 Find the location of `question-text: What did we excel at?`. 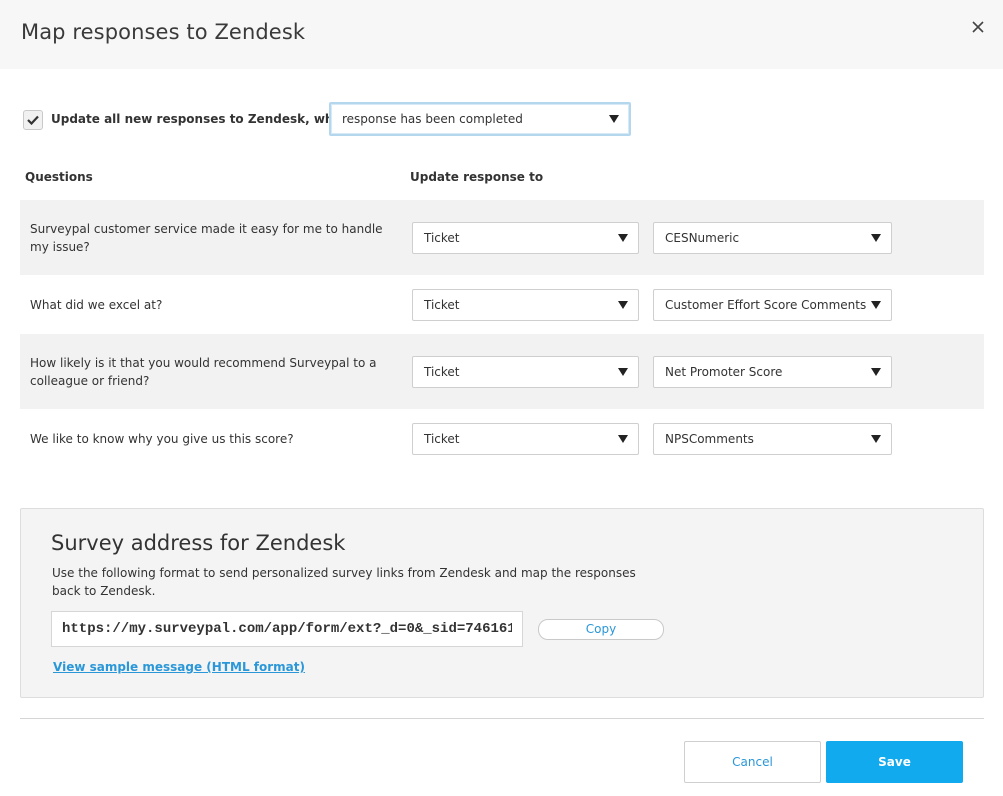

question-text: What did we excel at? is located at coordinates (96, 304).